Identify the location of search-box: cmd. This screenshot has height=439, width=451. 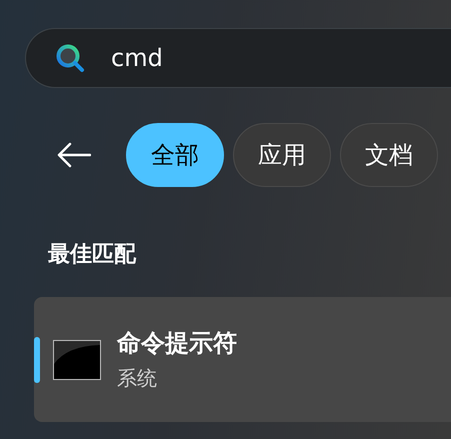
(238, 58).